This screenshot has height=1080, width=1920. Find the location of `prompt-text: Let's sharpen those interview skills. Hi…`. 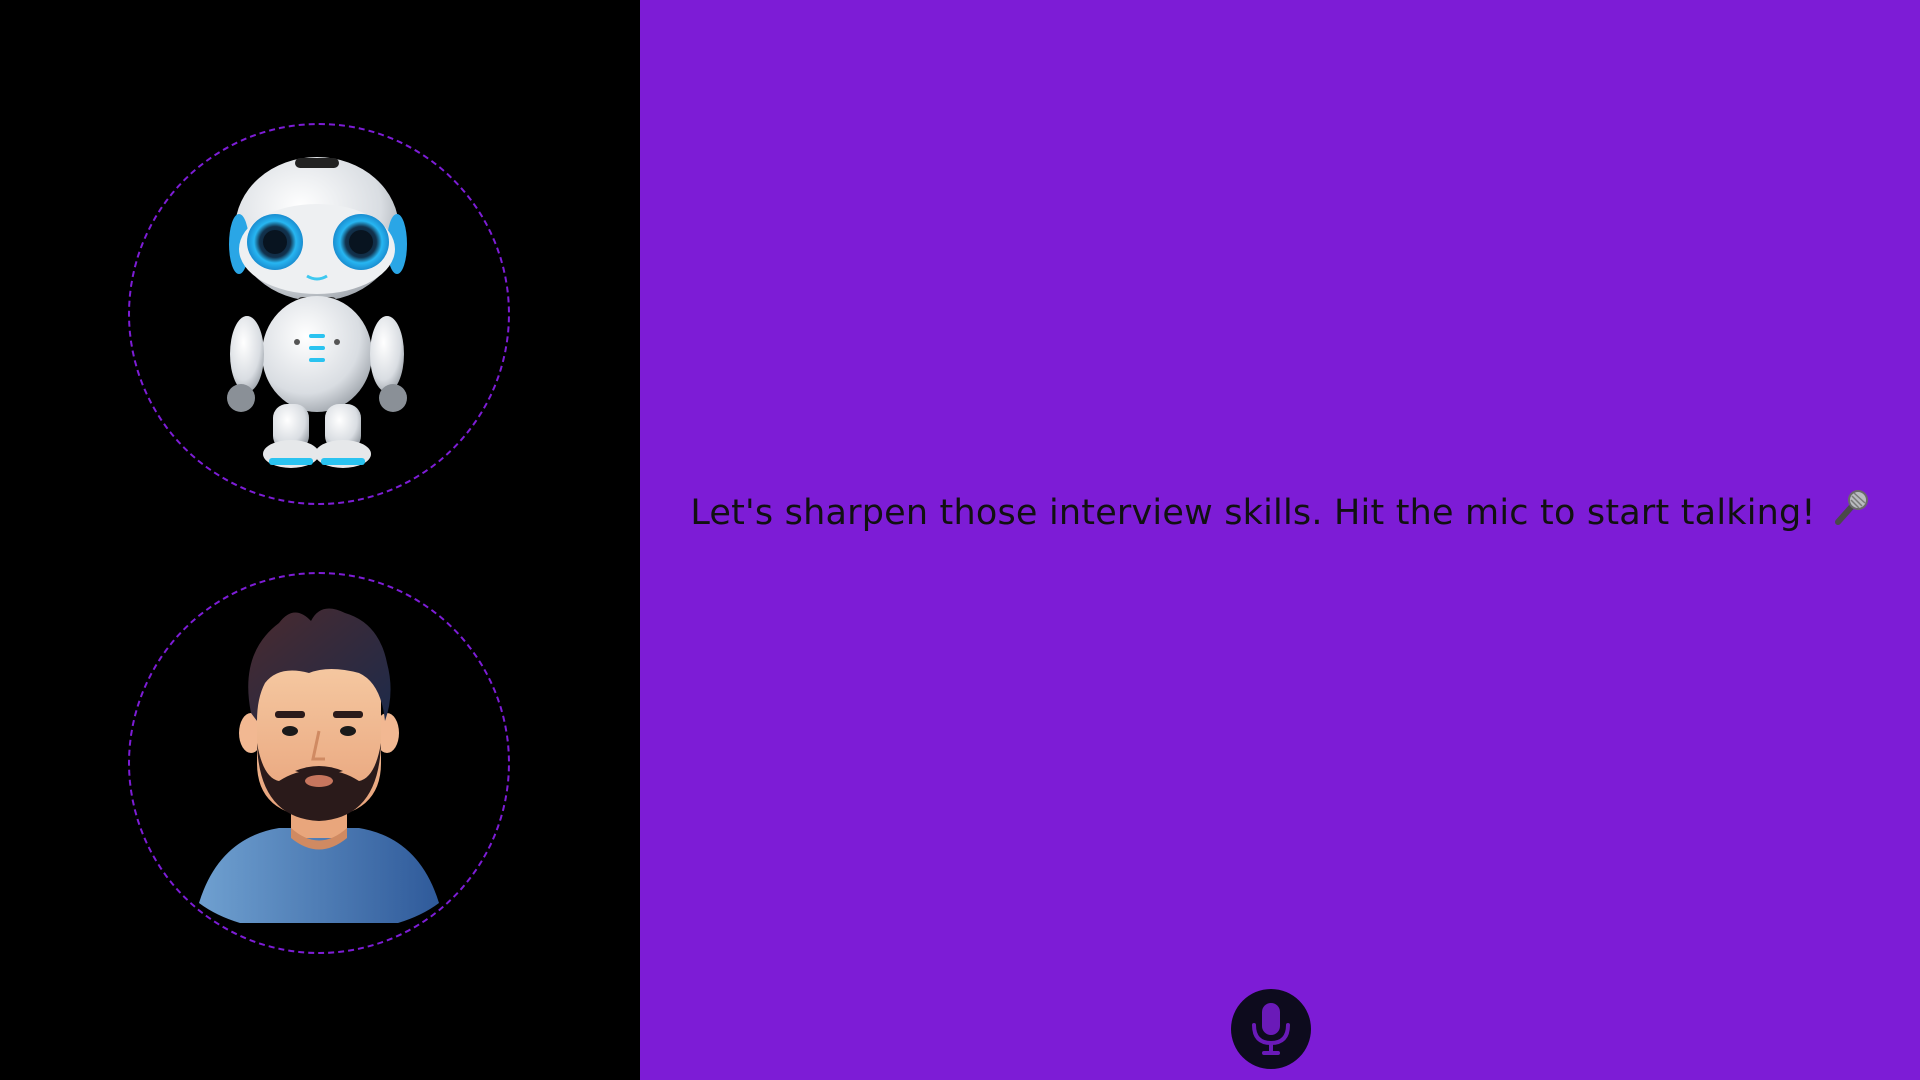

prompt-text: Let's sharpen those interview skills. Hi… is located at coordinates (1253, 512).